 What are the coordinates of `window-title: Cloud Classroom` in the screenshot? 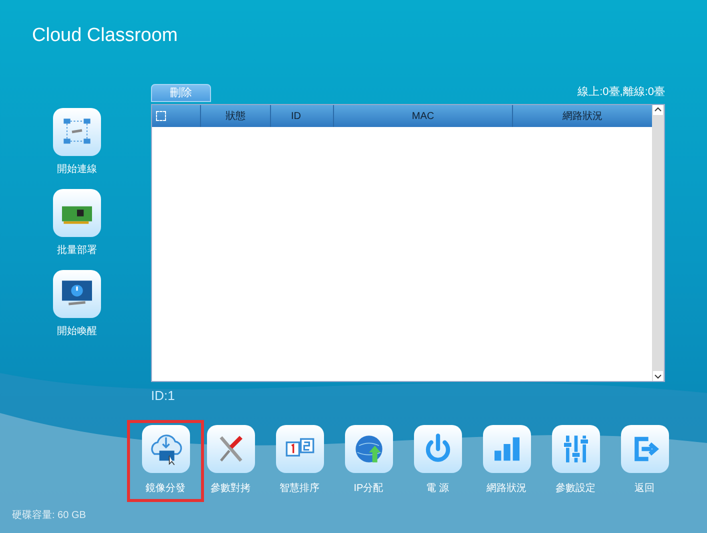 It's located at (105, 36).